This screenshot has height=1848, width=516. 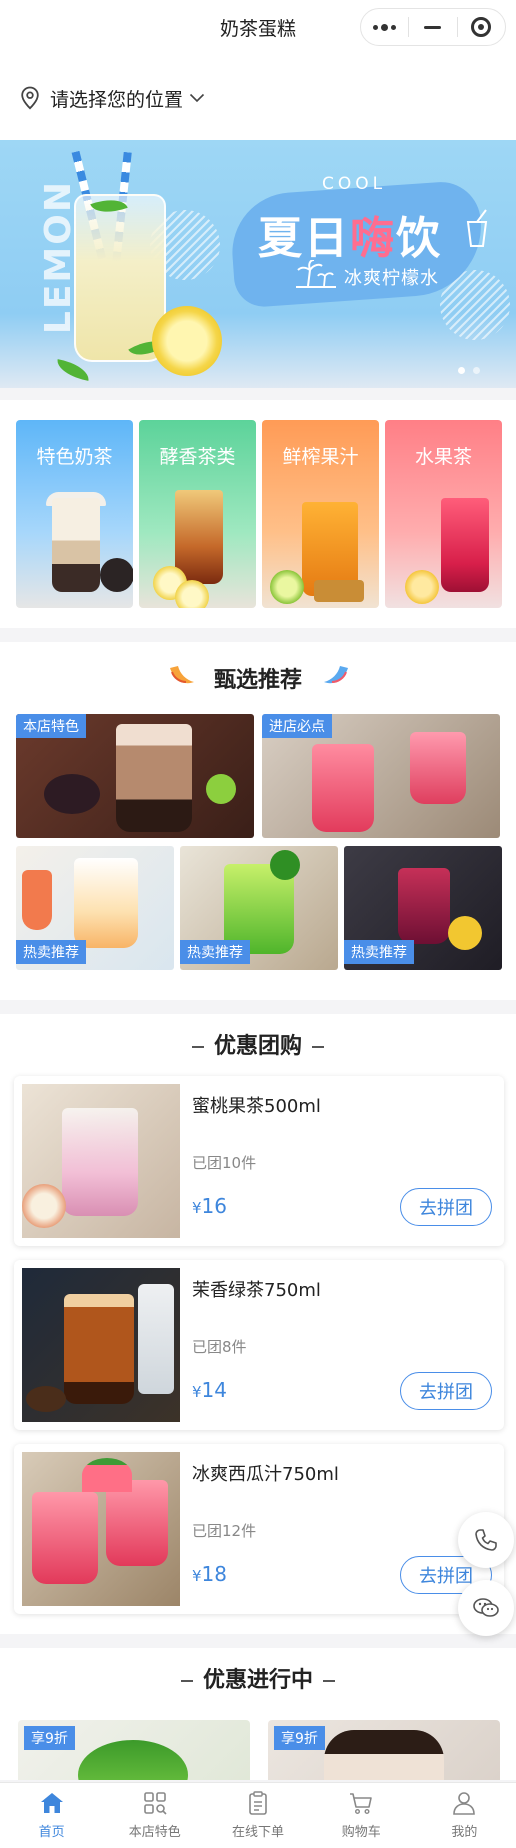 I want to click on tab-label: 首页, so click(x=51, y=1832).